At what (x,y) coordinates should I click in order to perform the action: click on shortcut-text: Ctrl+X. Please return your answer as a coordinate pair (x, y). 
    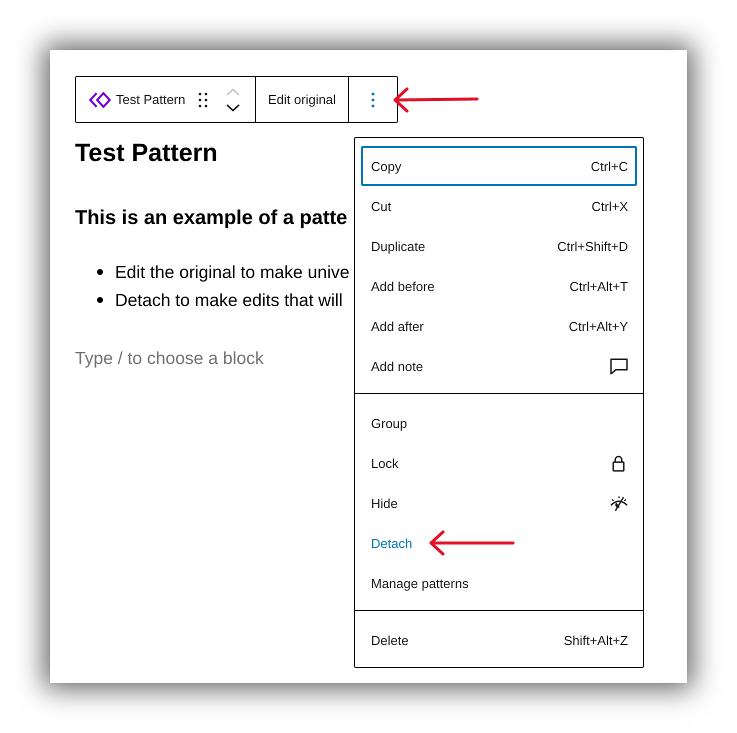
    Looking at the image, I should click on (610, 206).